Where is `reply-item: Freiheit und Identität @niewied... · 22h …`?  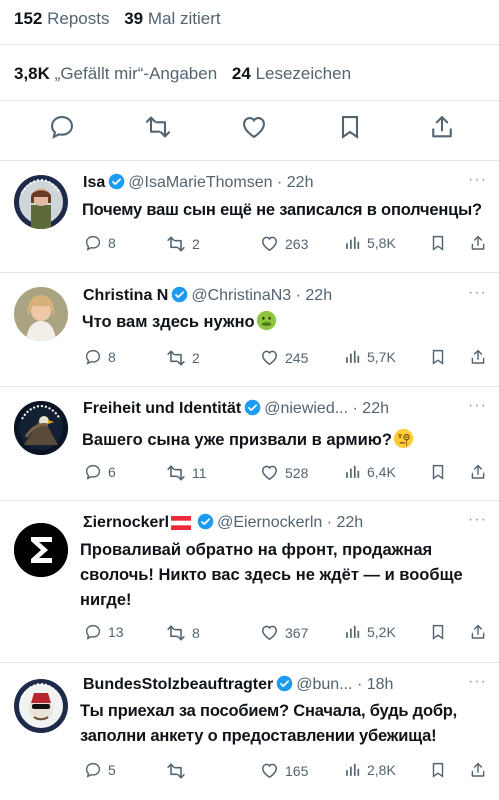 reply-item: Freiheit und Identität @niewied... · 22h … is located at coordinates (249, 443).